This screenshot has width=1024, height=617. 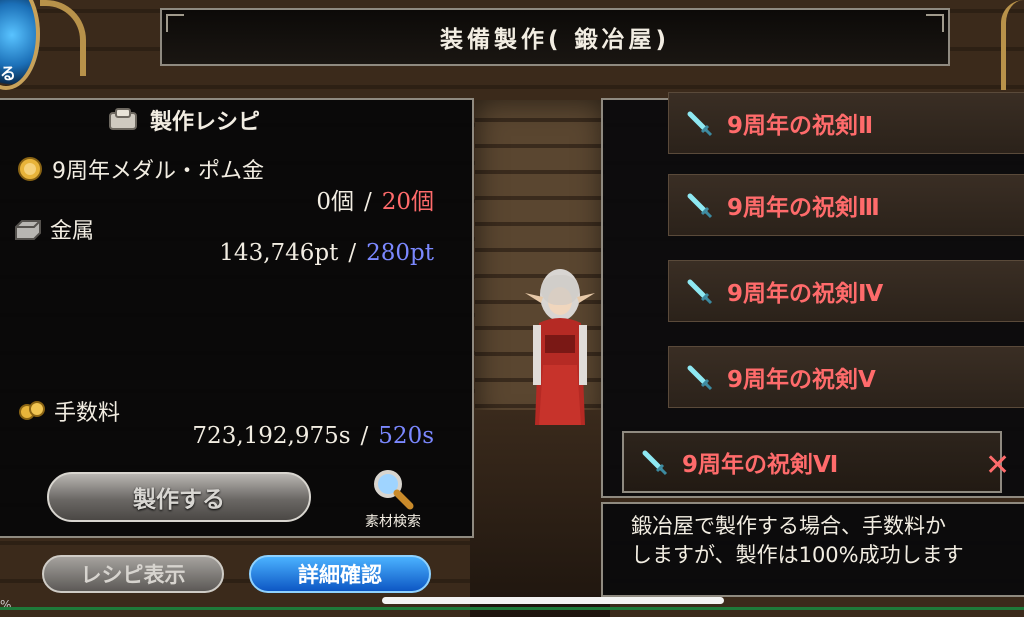 I want to click on list-item: 9周年の祝剣Ⅲ, so click(x=846, y=205).